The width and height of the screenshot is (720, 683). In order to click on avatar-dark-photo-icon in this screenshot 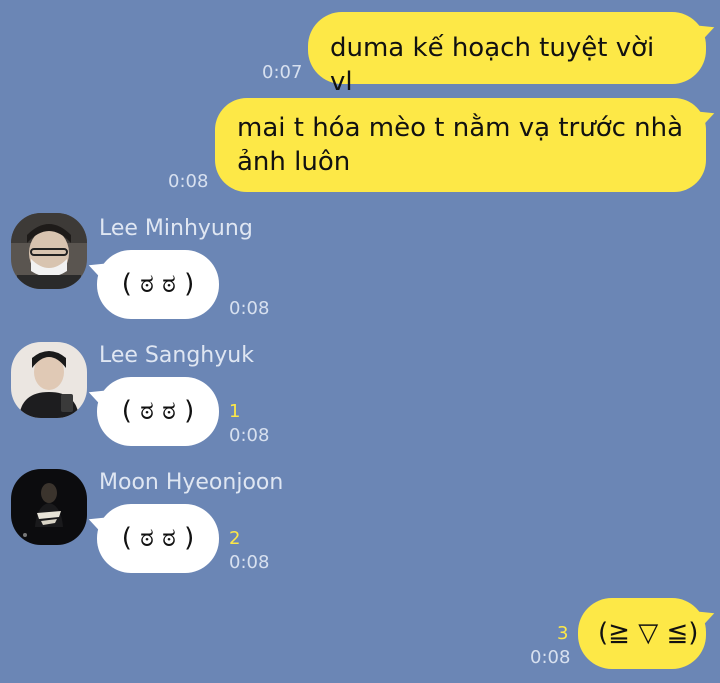, I will do `click(49, 507)`.